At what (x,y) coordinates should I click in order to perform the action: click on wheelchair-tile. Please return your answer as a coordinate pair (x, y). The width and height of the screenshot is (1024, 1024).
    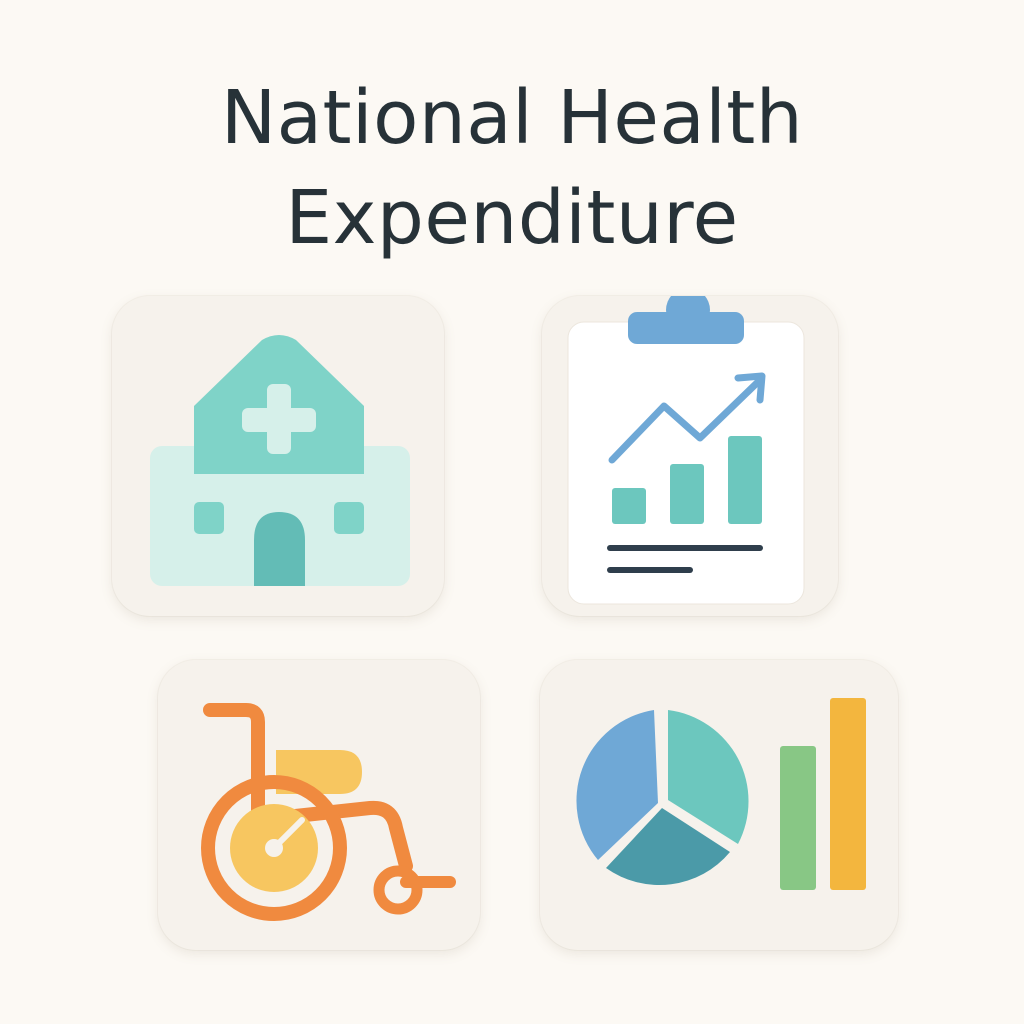
    Looking at the image, I should click on (319, 805).